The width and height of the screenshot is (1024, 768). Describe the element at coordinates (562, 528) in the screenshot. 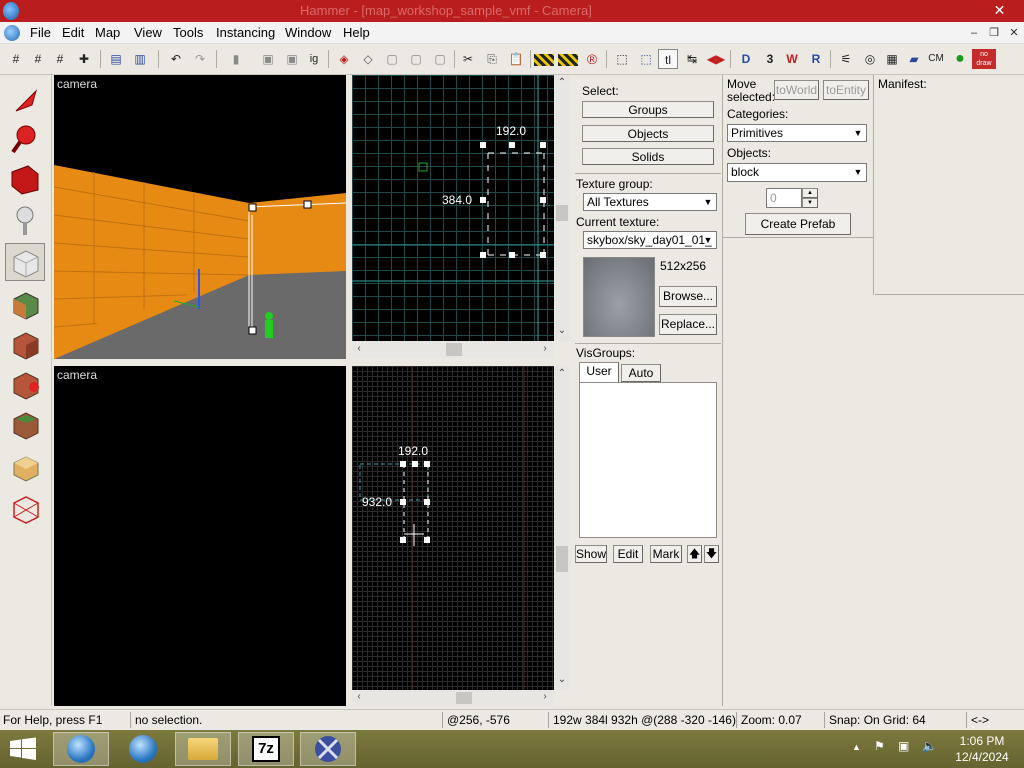

I see `vertical-scrollbar: ⌃ ⌄` at that location.